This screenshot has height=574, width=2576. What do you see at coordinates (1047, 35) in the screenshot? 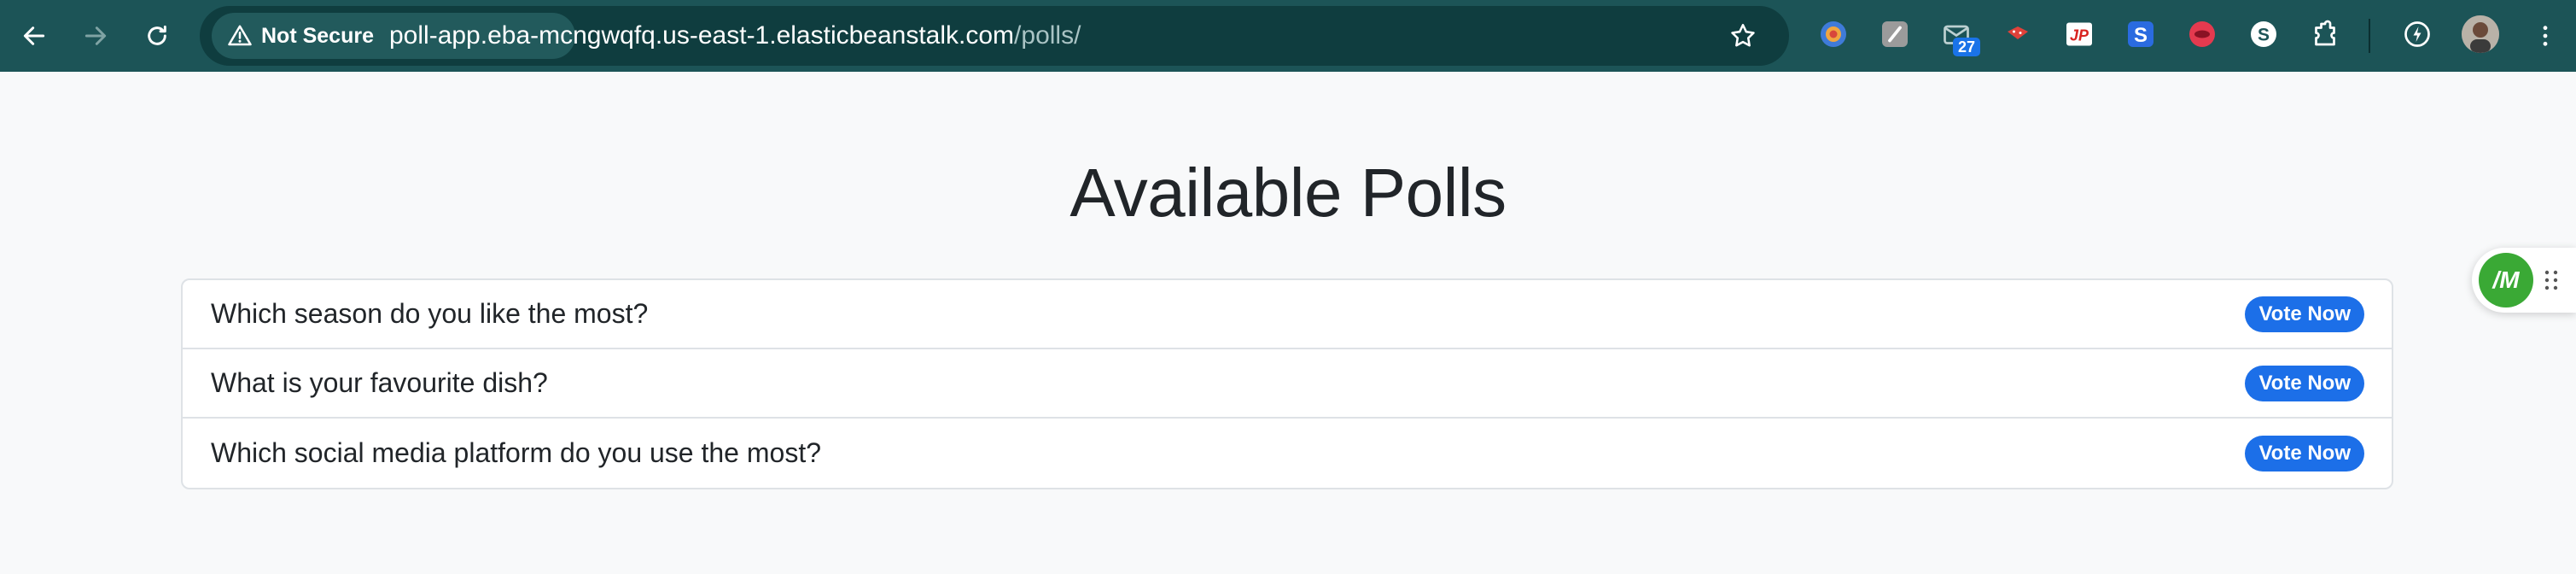
I see `url-path: /polls/` at bounding box center [1047, 35].